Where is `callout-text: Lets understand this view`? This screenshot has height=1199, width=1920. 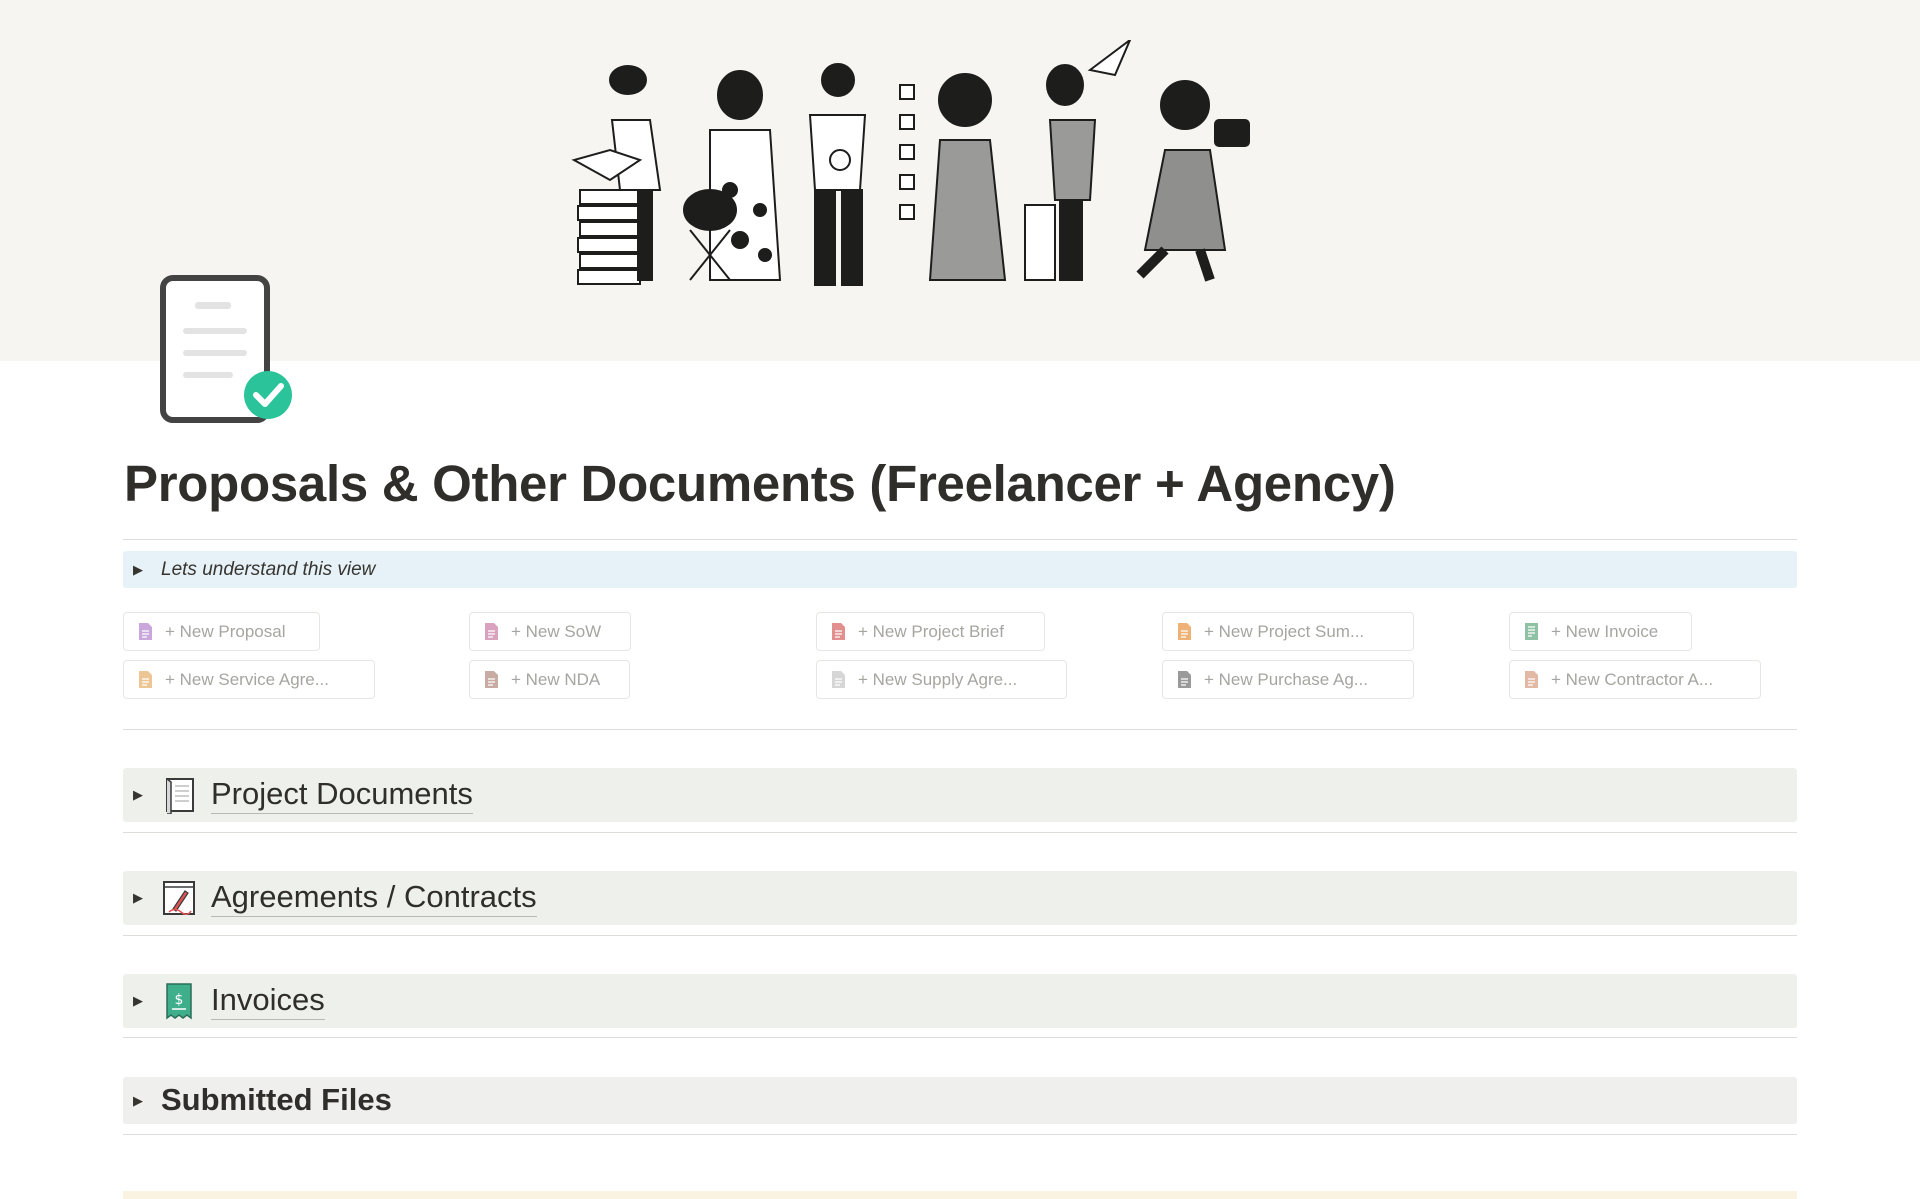 callout-text: Lets understand this view is located at coordinates (268, 569).